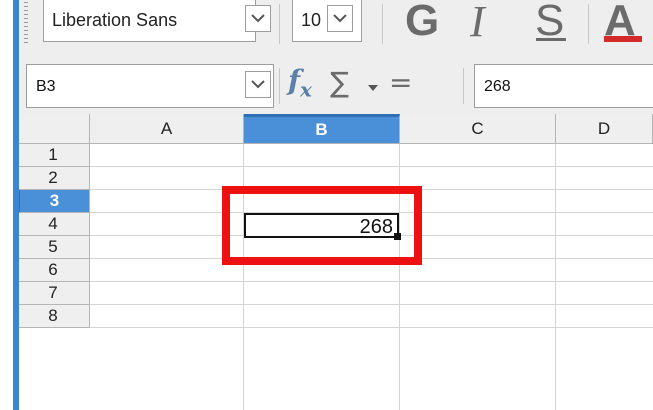  What do you see at coordinates (53, 316) in the screenshot?
I see `row-header-8: 8` at bounding box center [53, 316].